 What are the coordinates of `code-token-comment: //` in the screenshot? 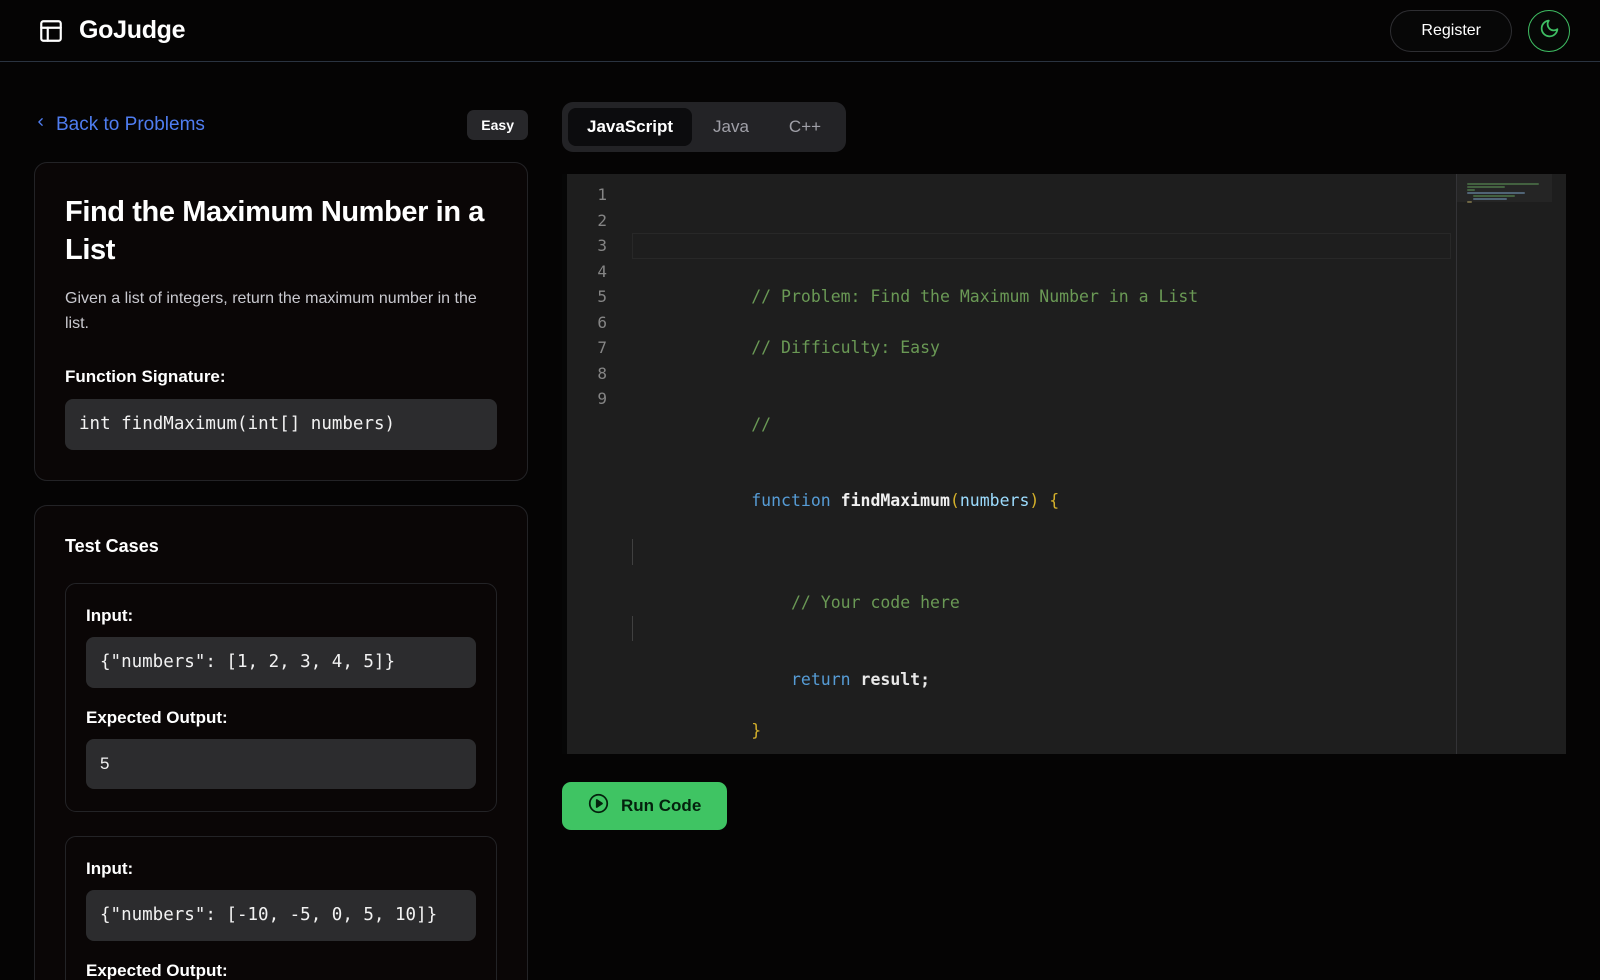 It's located at (761, 424).